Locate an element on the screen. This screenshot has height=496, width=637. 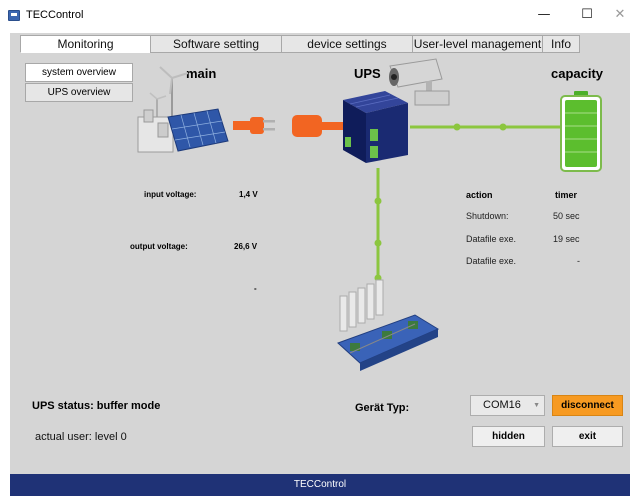
output-voltage-label: output voltage: is located at coordinates (159, 246).